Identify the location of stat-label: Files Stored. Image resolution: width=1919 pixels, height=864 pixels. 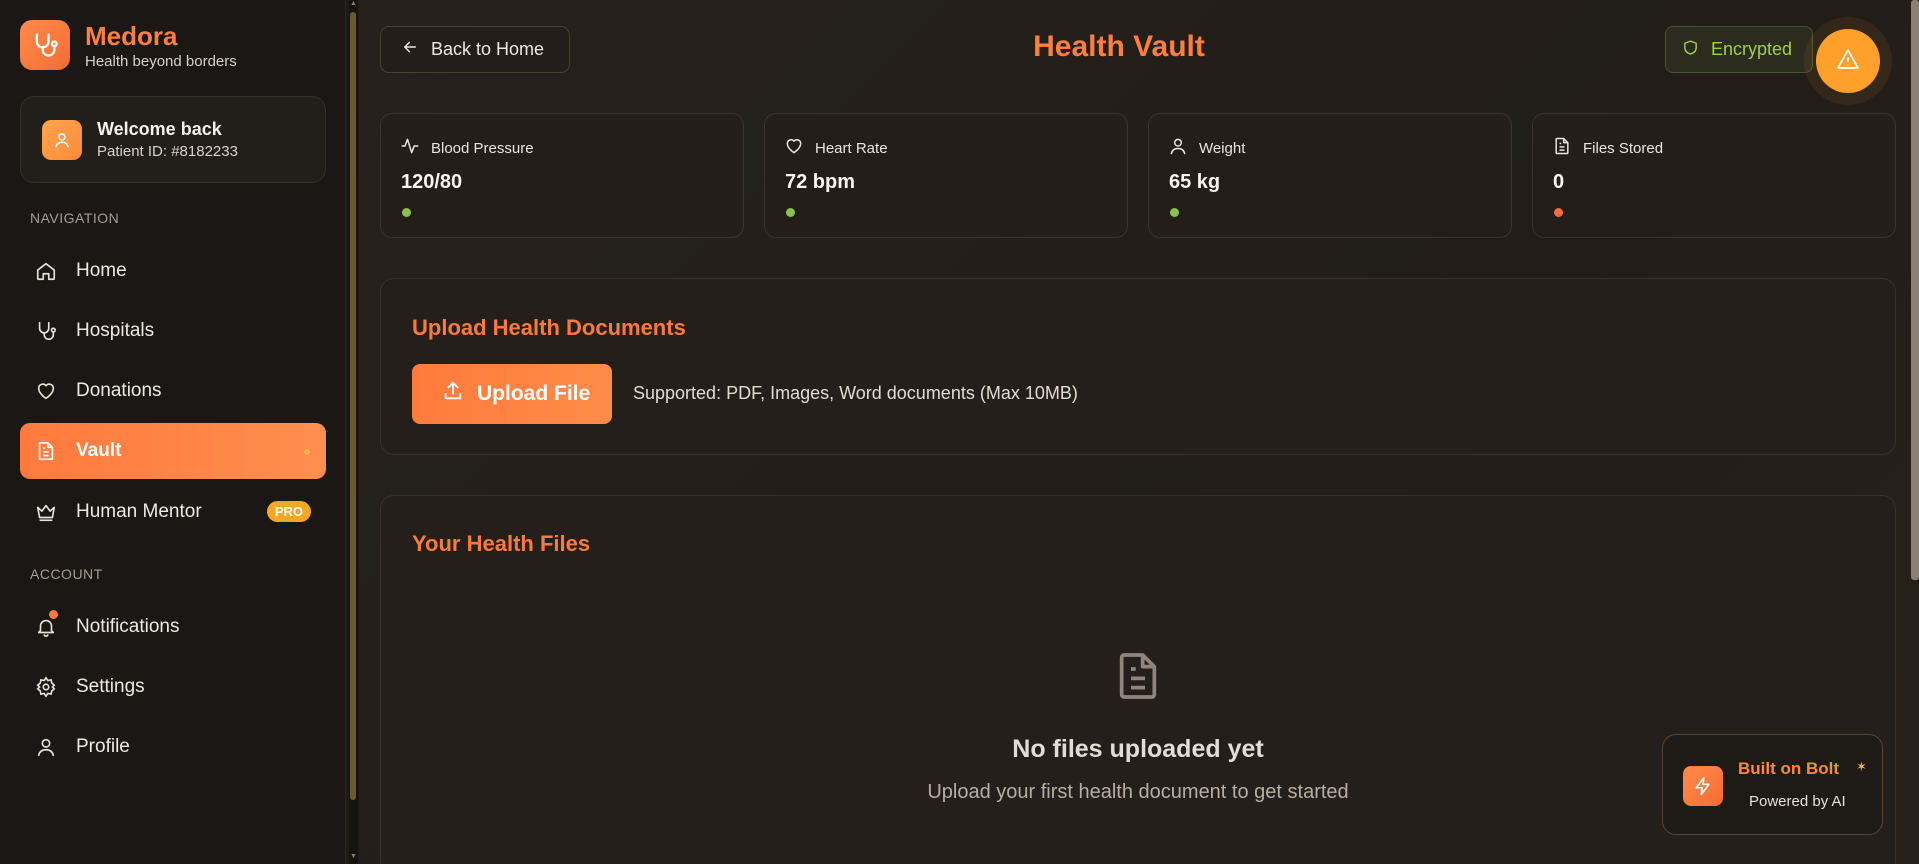
(1623, 148).